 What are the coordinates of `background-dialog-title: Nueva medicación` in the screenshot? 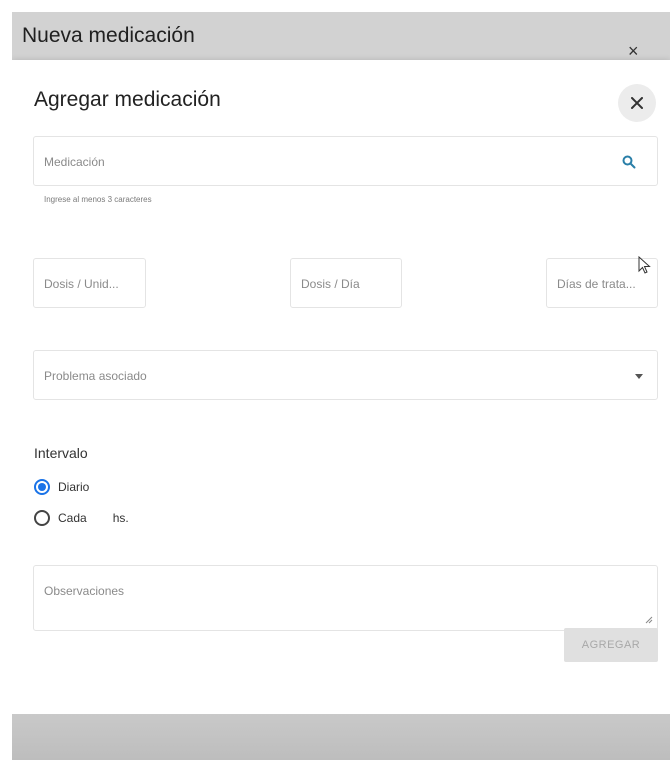 It's located at (108, 35).